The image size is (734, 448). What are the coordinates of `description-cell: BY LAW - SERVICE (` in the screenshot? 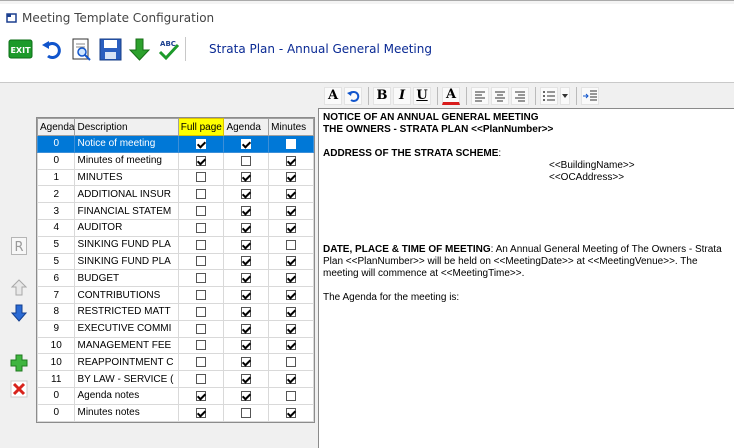 It's located at (126, 379).